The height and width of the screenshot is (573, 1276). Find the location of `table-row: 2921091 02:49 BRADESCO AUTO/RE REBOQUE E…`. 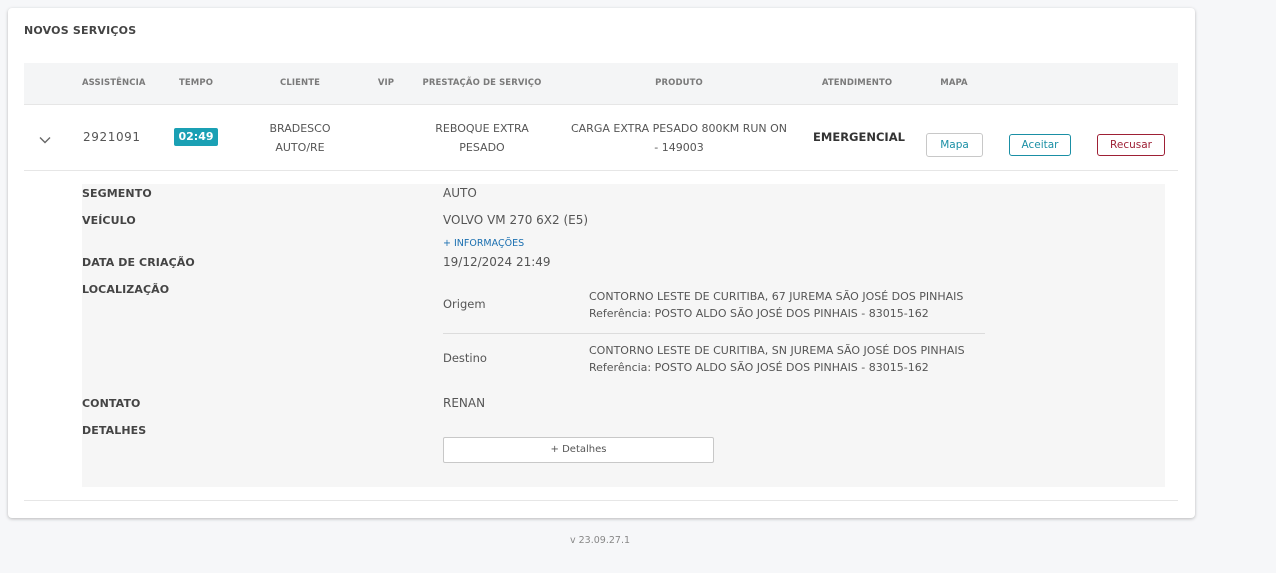

table-row: 2921091 02:49 BRADESCO AUTO/RE REBOQUE E… is located at coordinates (601, 138).